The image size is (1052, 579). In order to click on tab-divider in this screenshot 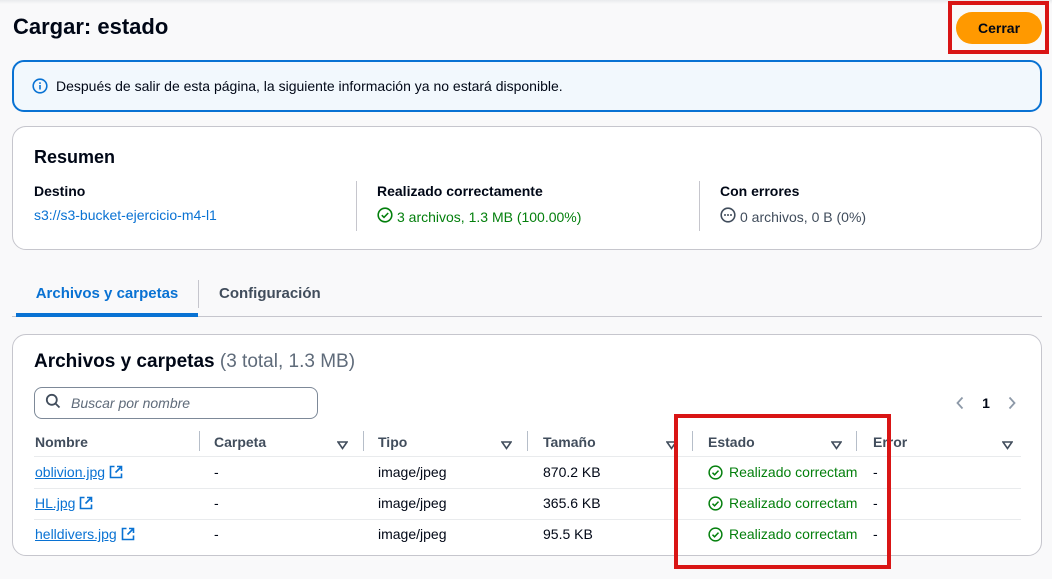, I will do `click(198, 294)`.